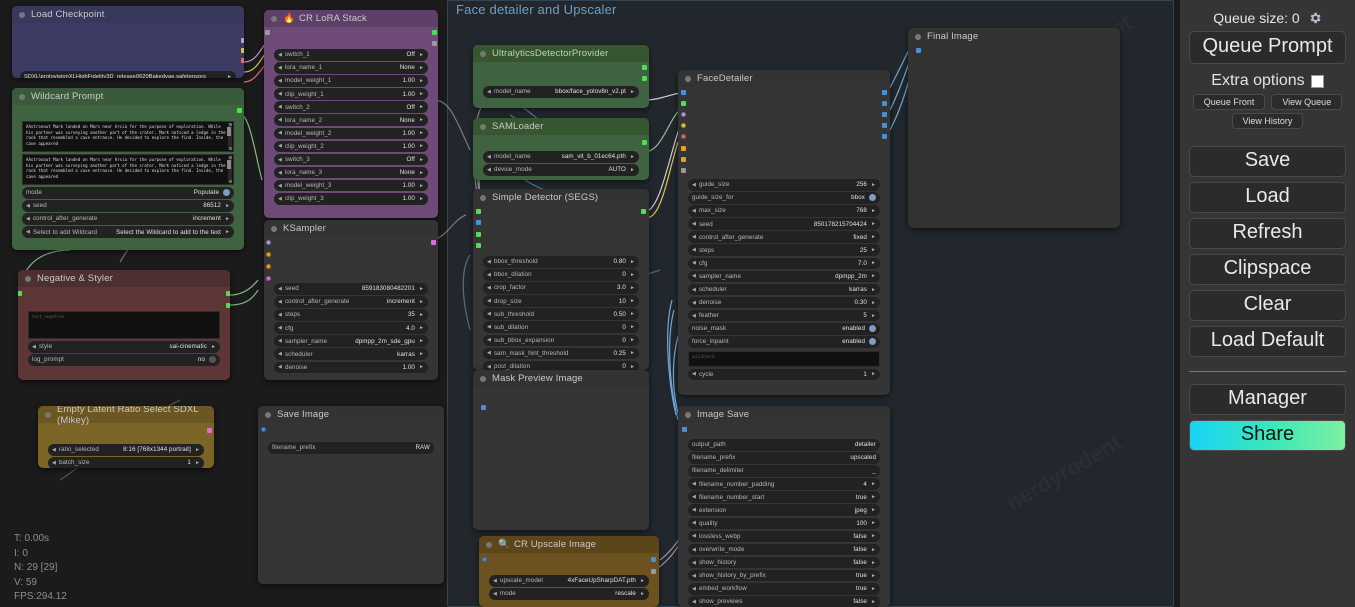  I want to click on node-header: Wildcard Prompt, so click(128, 96).